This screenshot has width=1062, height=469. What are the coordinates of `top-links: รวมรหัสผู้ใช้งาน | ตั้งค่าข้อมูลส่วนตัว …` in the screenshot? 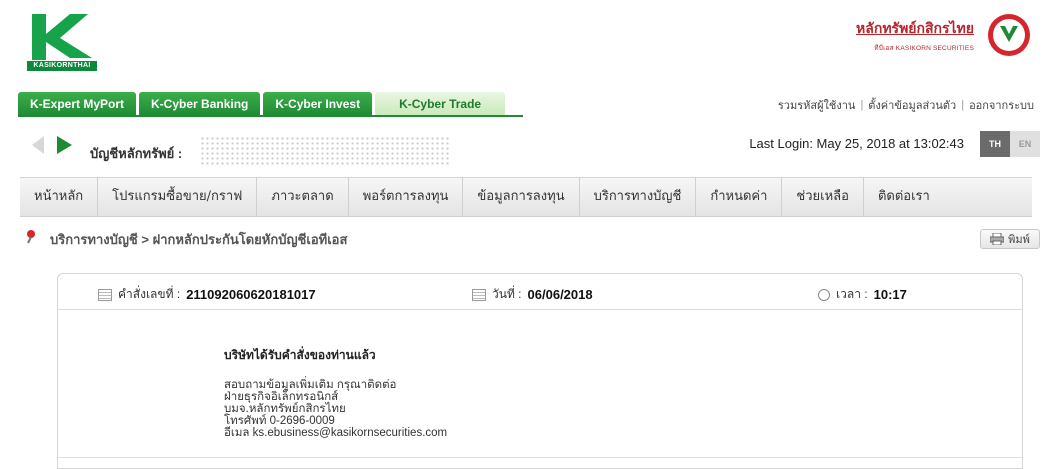 It's located at (906, 105).